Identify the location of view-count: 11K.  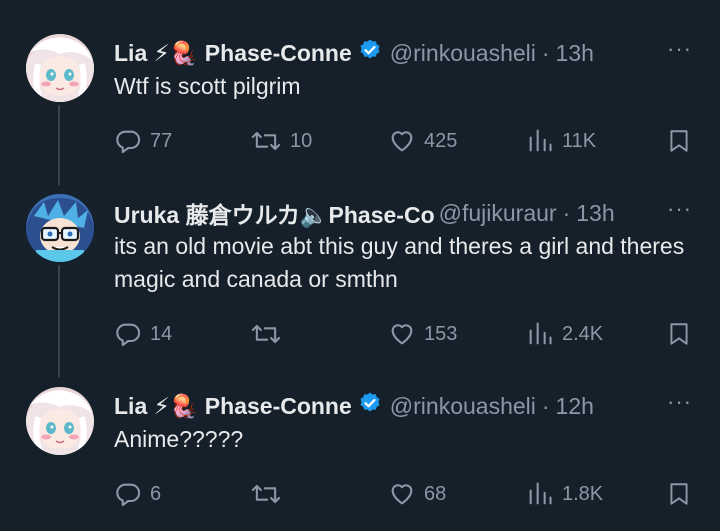
(579, 140).